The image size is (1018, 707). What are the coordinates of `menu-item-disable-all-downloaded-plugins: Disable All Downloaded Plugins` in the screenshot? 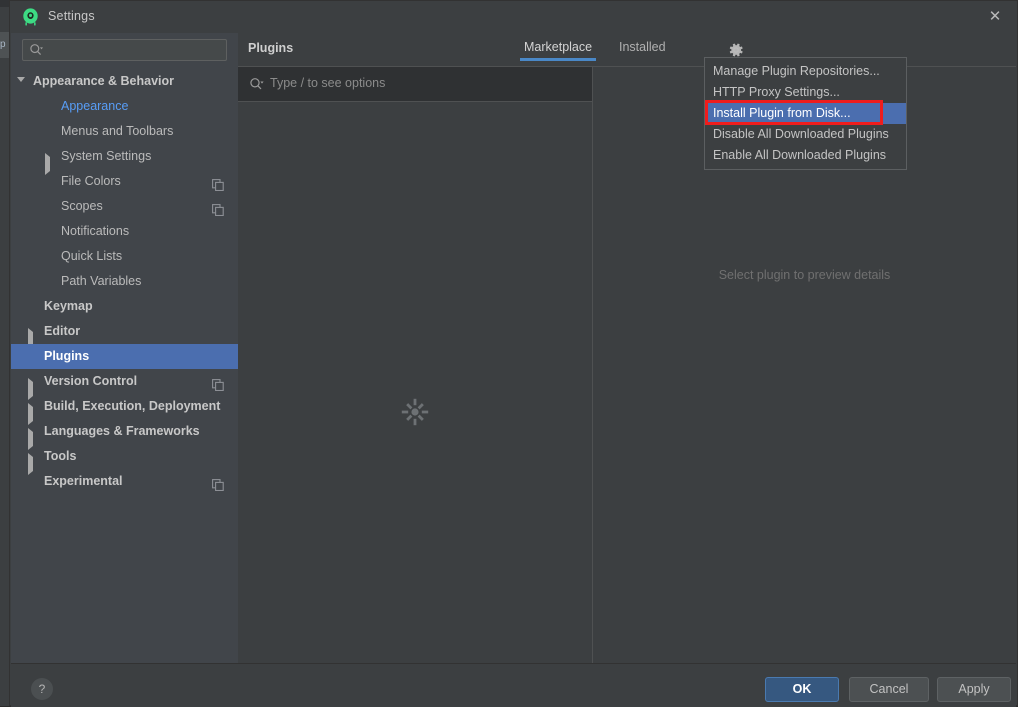 It's located at (805, 134).